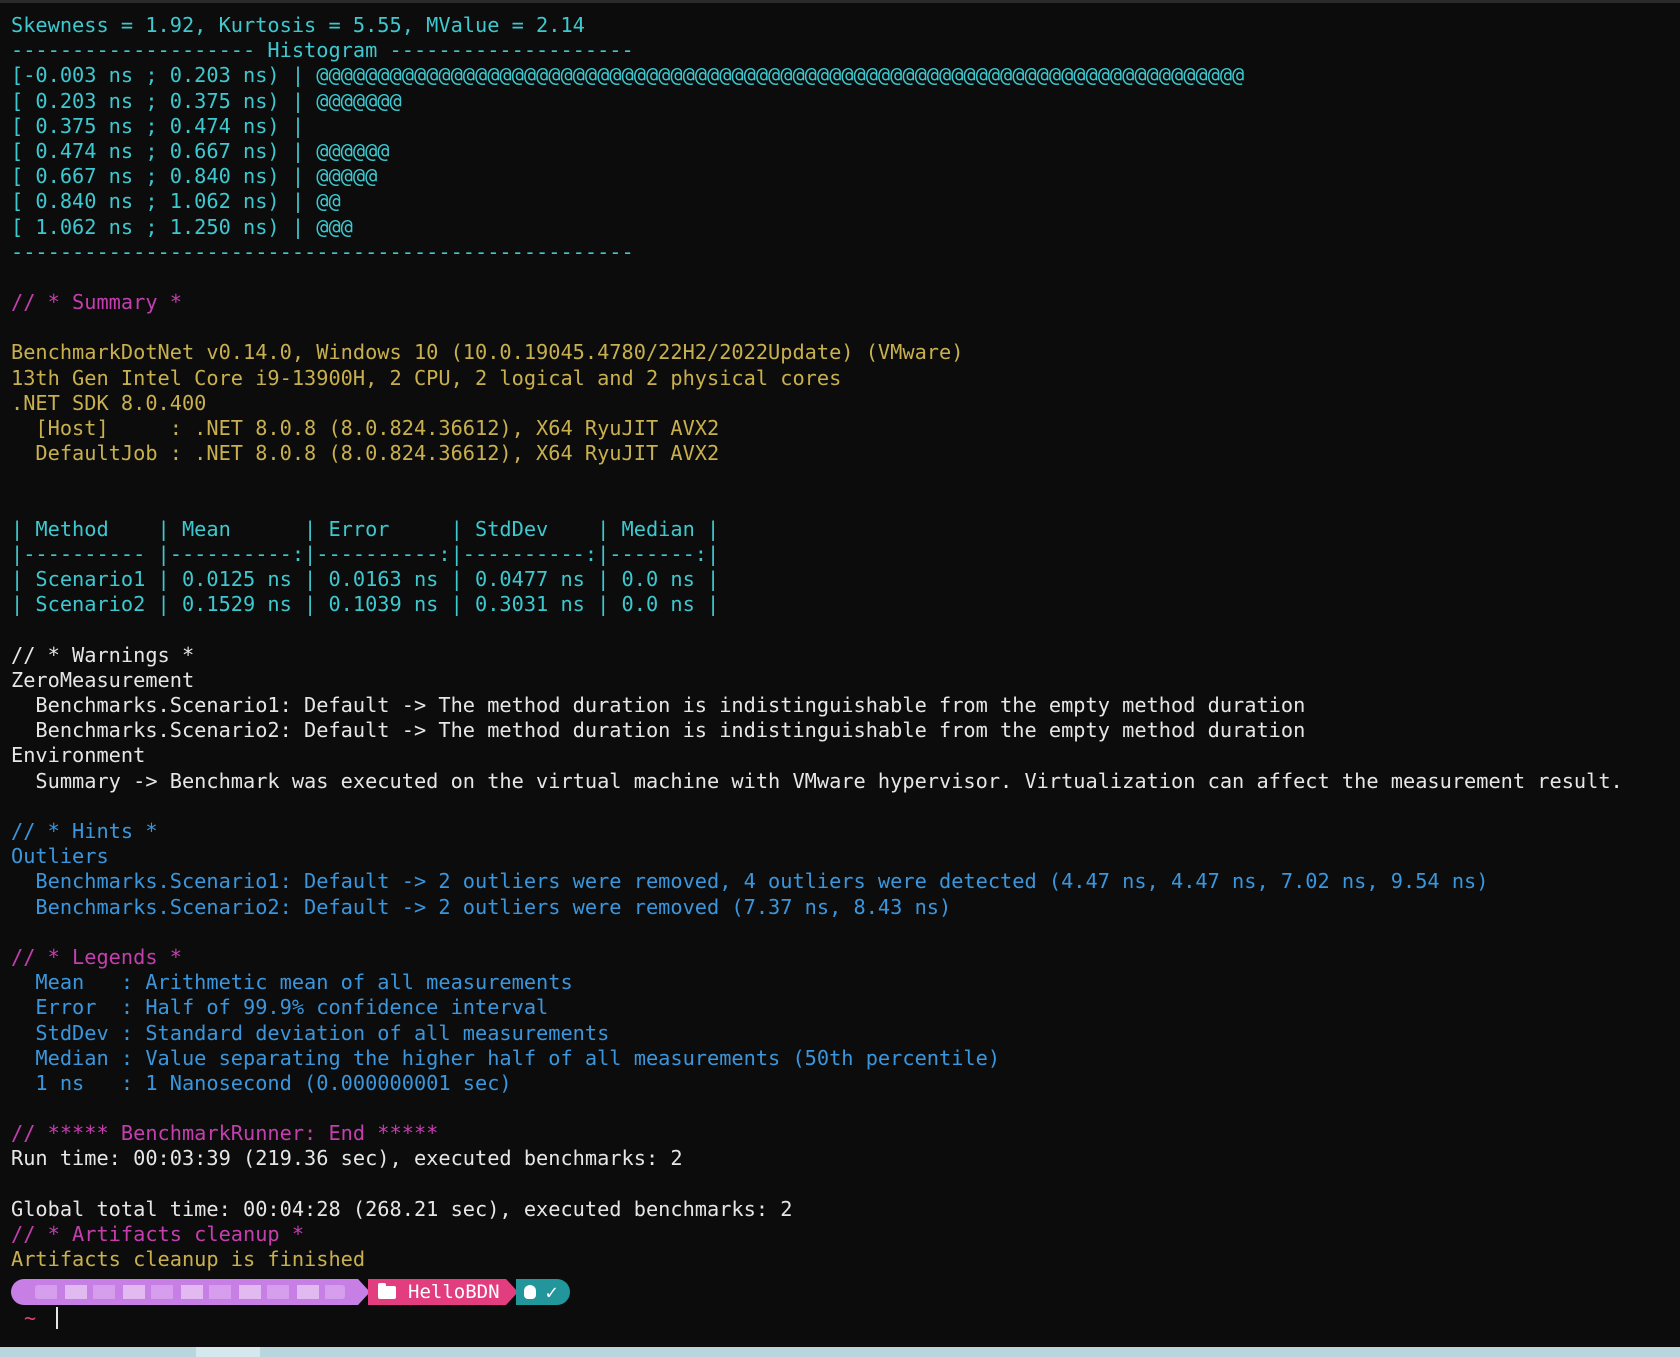 The height and width of the screenshot is (1357, 1680). What do you see at coordinates (200, 150) in the screenshot?
I see `terminal-line: [ 0.474 ns ; 0.667 ns) | @@@@@@` at bounding box center [200, 150].